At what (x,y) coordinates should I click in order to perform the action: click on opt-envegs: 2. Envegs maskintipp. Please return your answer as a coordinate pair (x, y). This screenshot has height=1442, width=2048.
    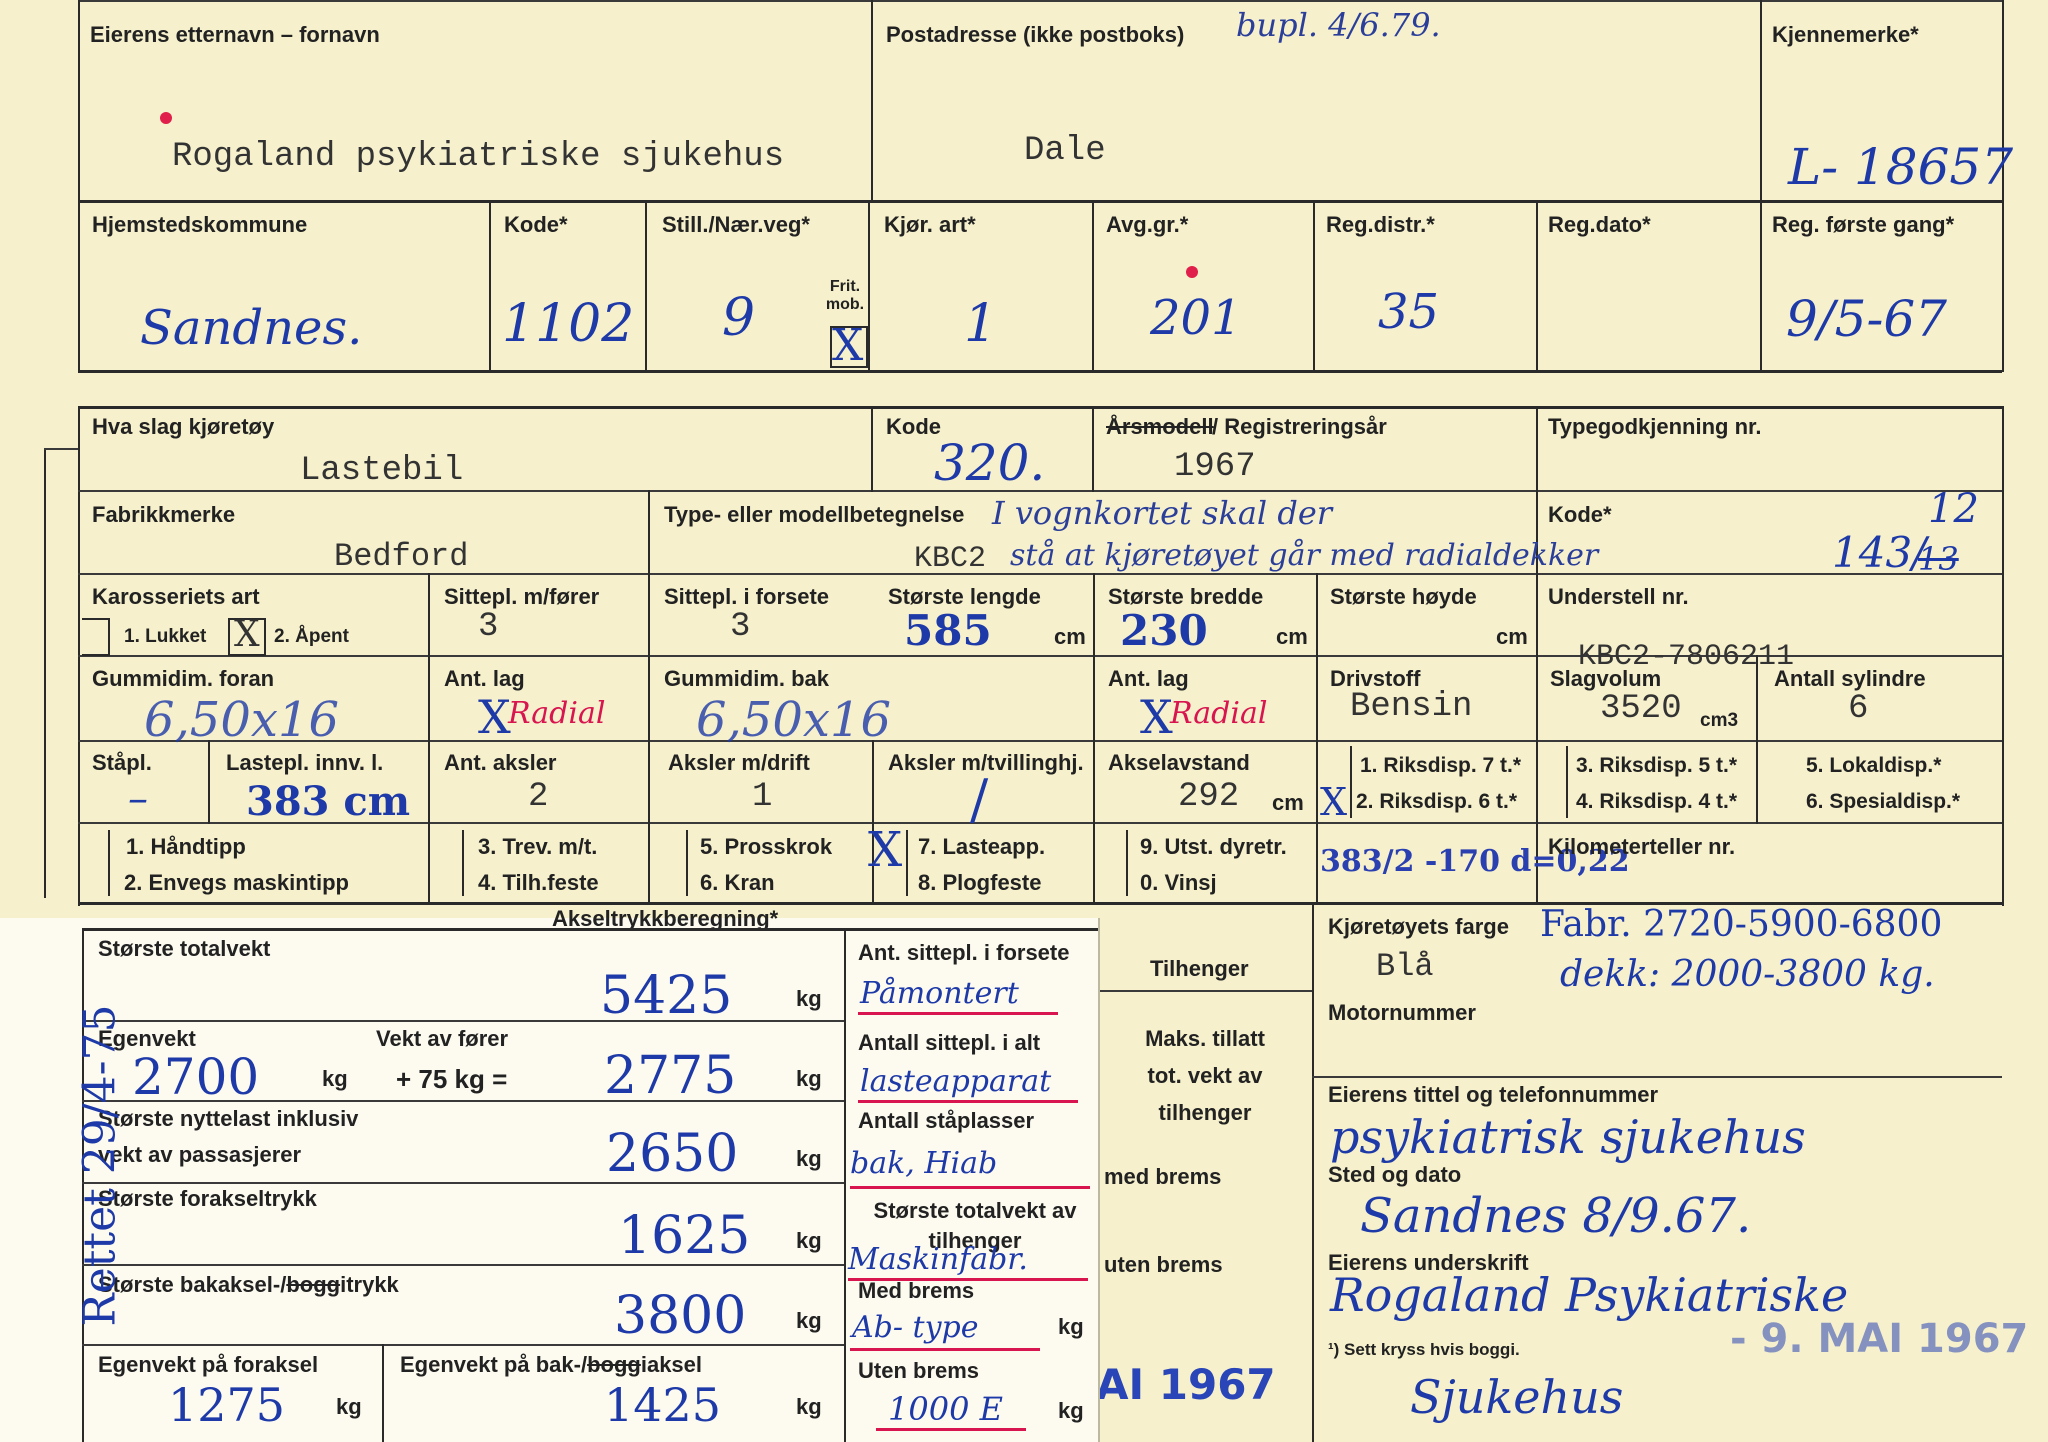
    Looking at the image, I should click on (236, 882).